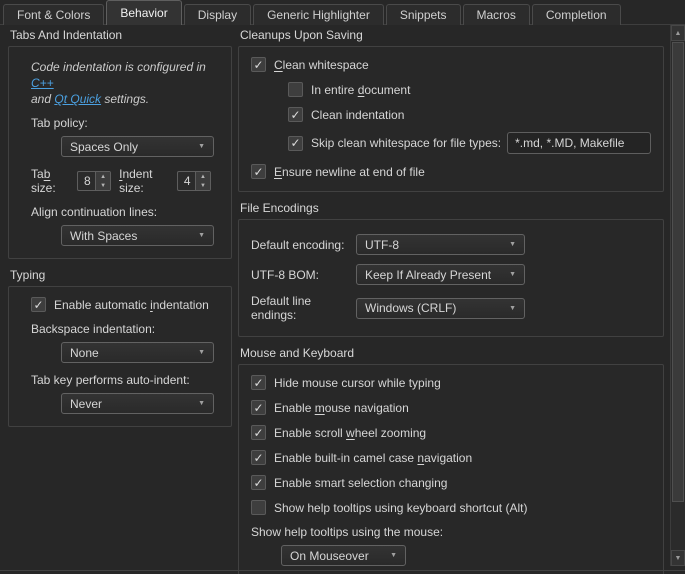  Describe the element at coordinates (321, 65) in the screenshot. I see `clean-whitespace-label: Clean whitespace` at that location.